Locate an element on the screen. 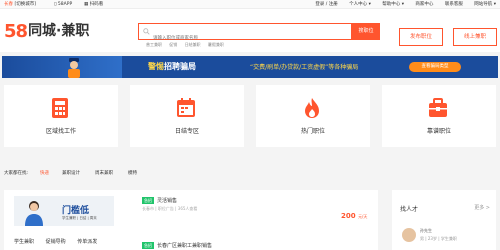  city-selector: 长春 [切换城市] is located at coordinates (20, 4).